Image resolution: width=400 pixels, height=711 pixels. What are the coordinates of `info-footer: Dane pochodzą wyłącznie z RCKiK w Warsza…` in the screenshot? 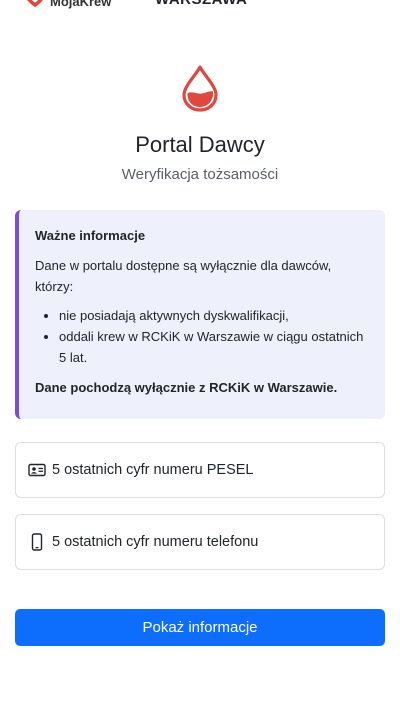 It's located at (186, 387).